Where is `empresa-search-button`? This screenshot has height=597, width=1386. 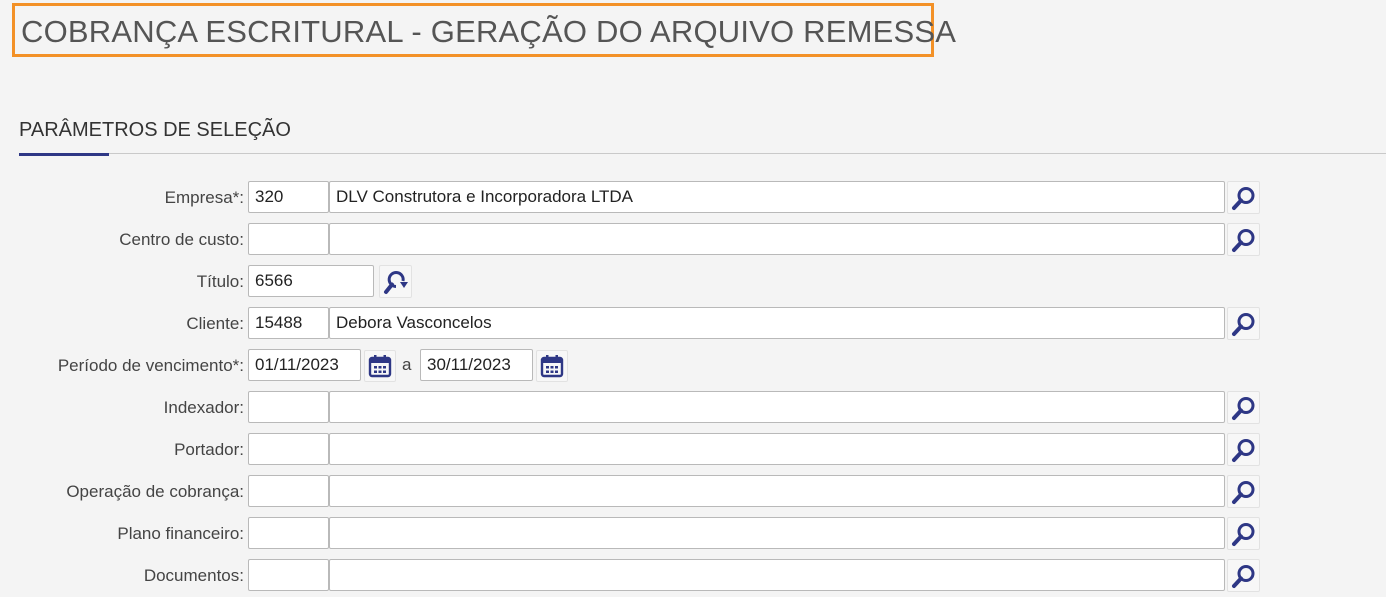 empresa-search-button is located at coordinates (1243, 197).